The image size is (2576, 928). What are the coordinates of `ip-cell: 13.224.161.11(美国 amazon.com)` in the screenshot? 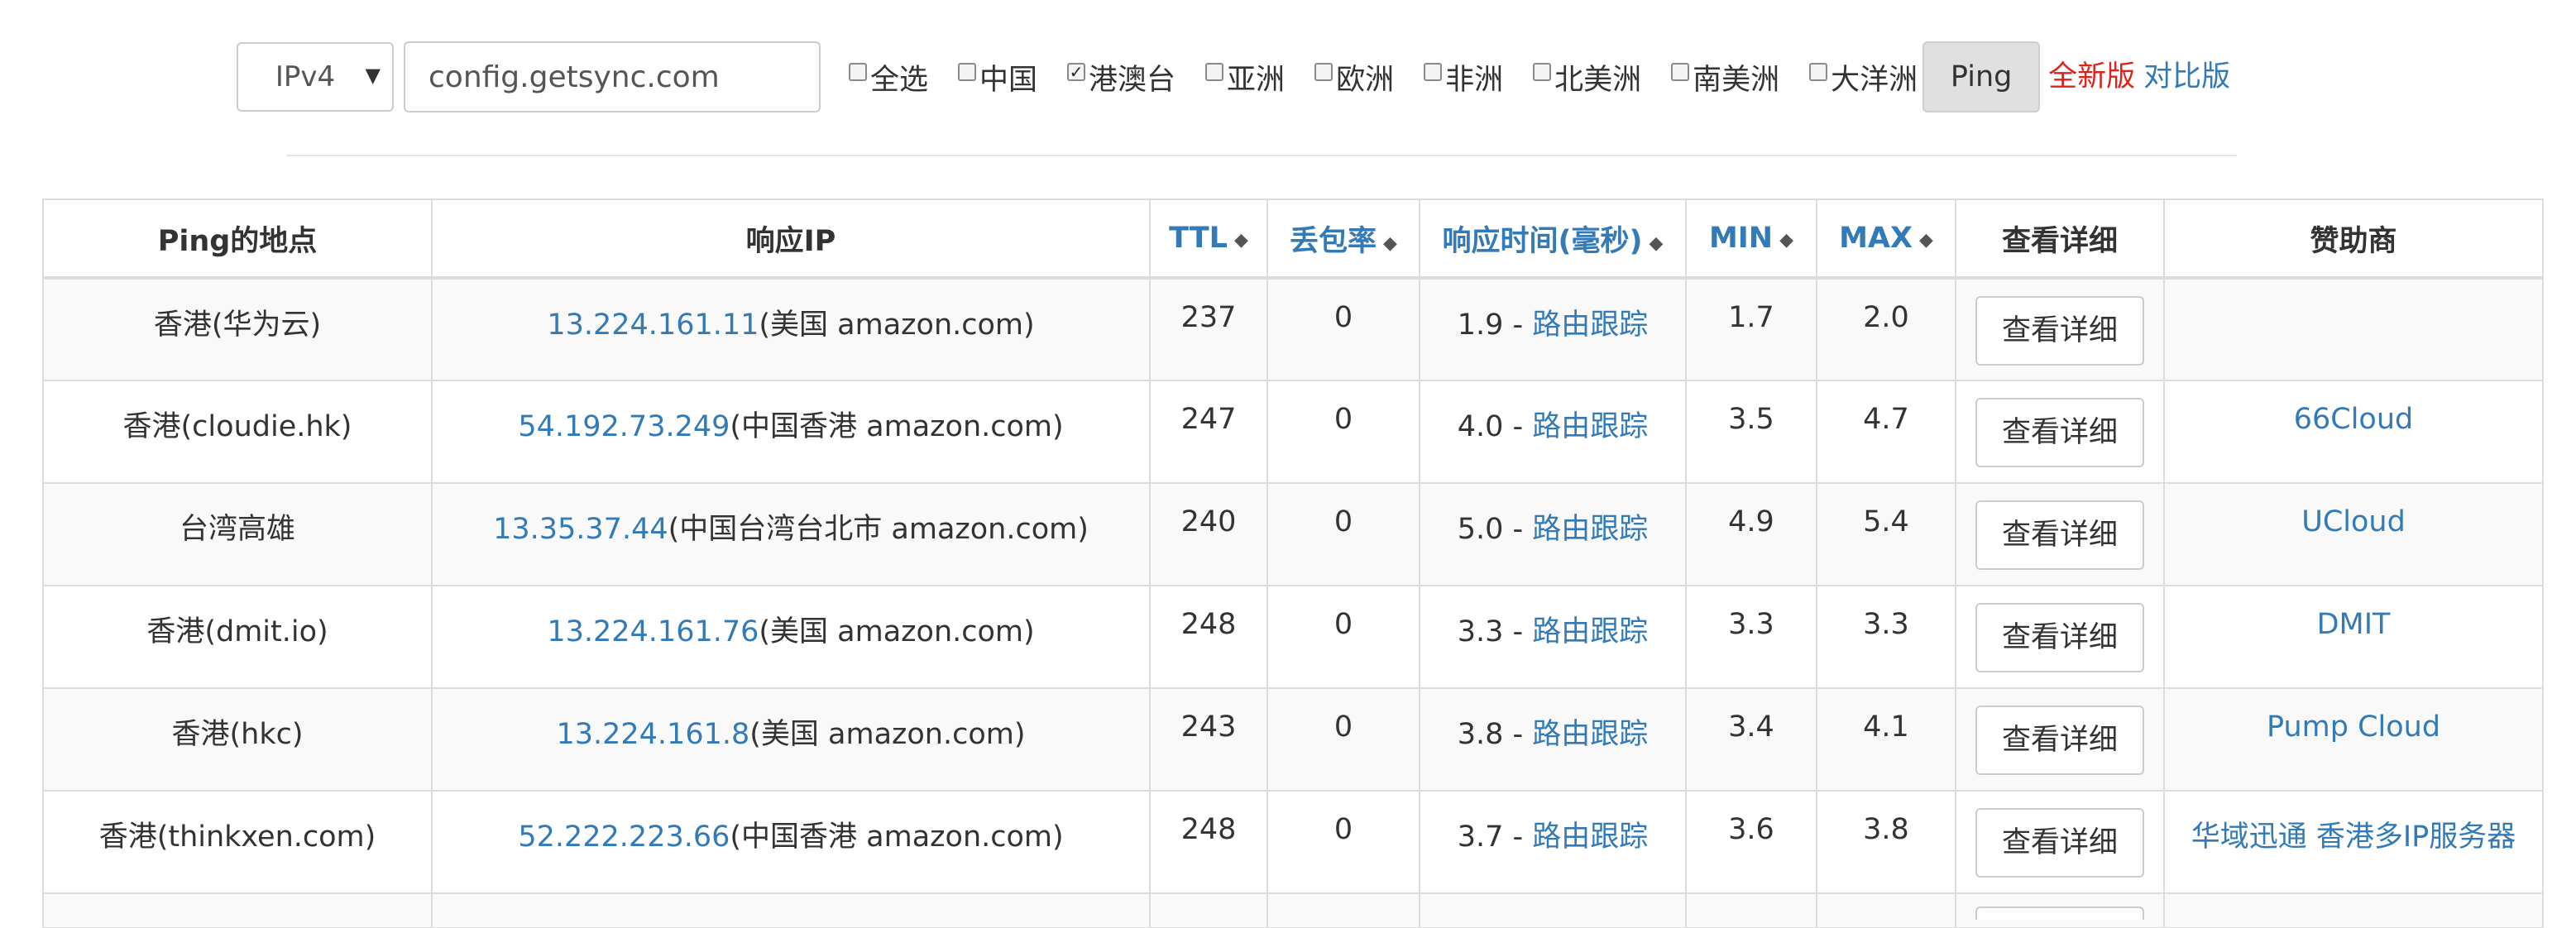 It's located at (791, 329).